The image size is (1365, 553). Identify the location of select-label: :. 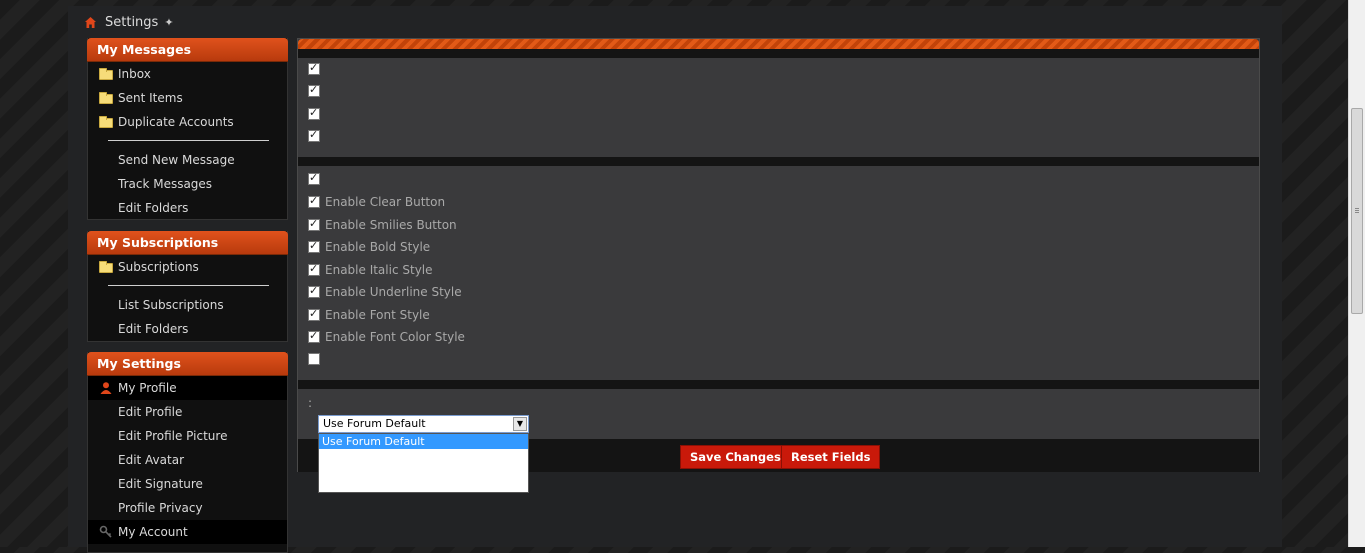
(310, 403).